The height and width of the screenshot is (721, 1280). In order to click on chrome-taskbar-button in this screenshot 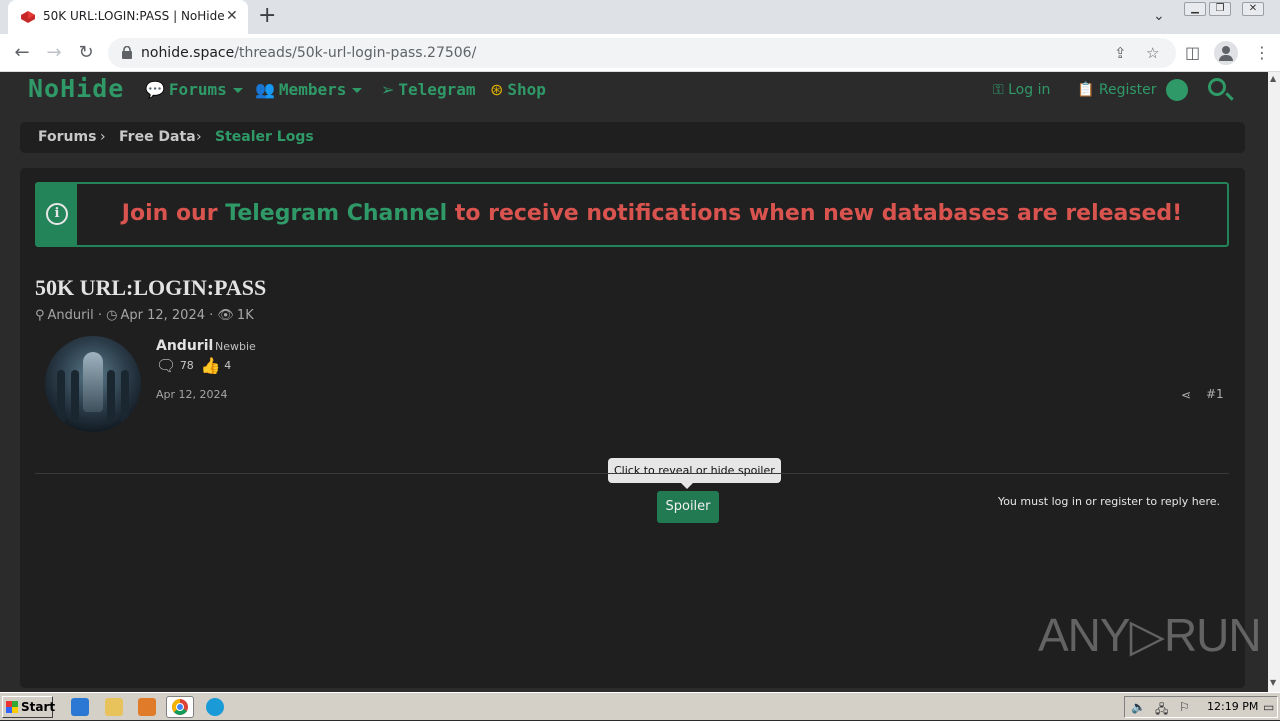, I will do `click(180, 707)`.